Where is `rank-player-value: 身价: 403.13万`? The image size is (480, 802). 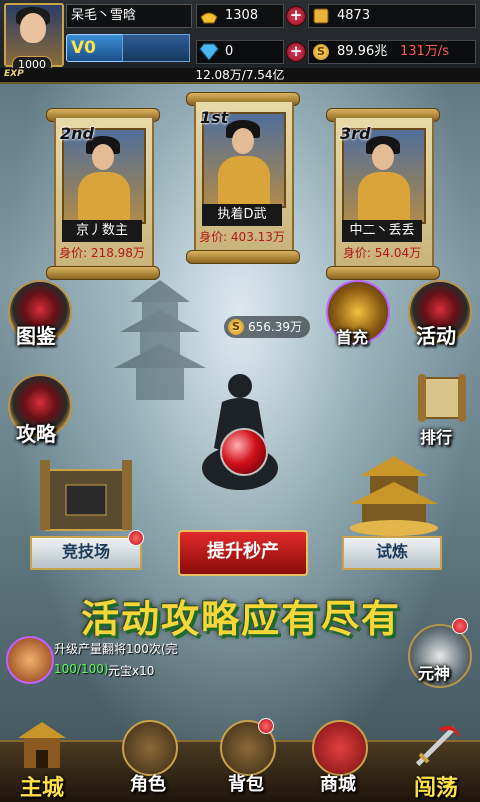
rank-player-value: 身价: 403.13万 is located at coordinates (242, 237).